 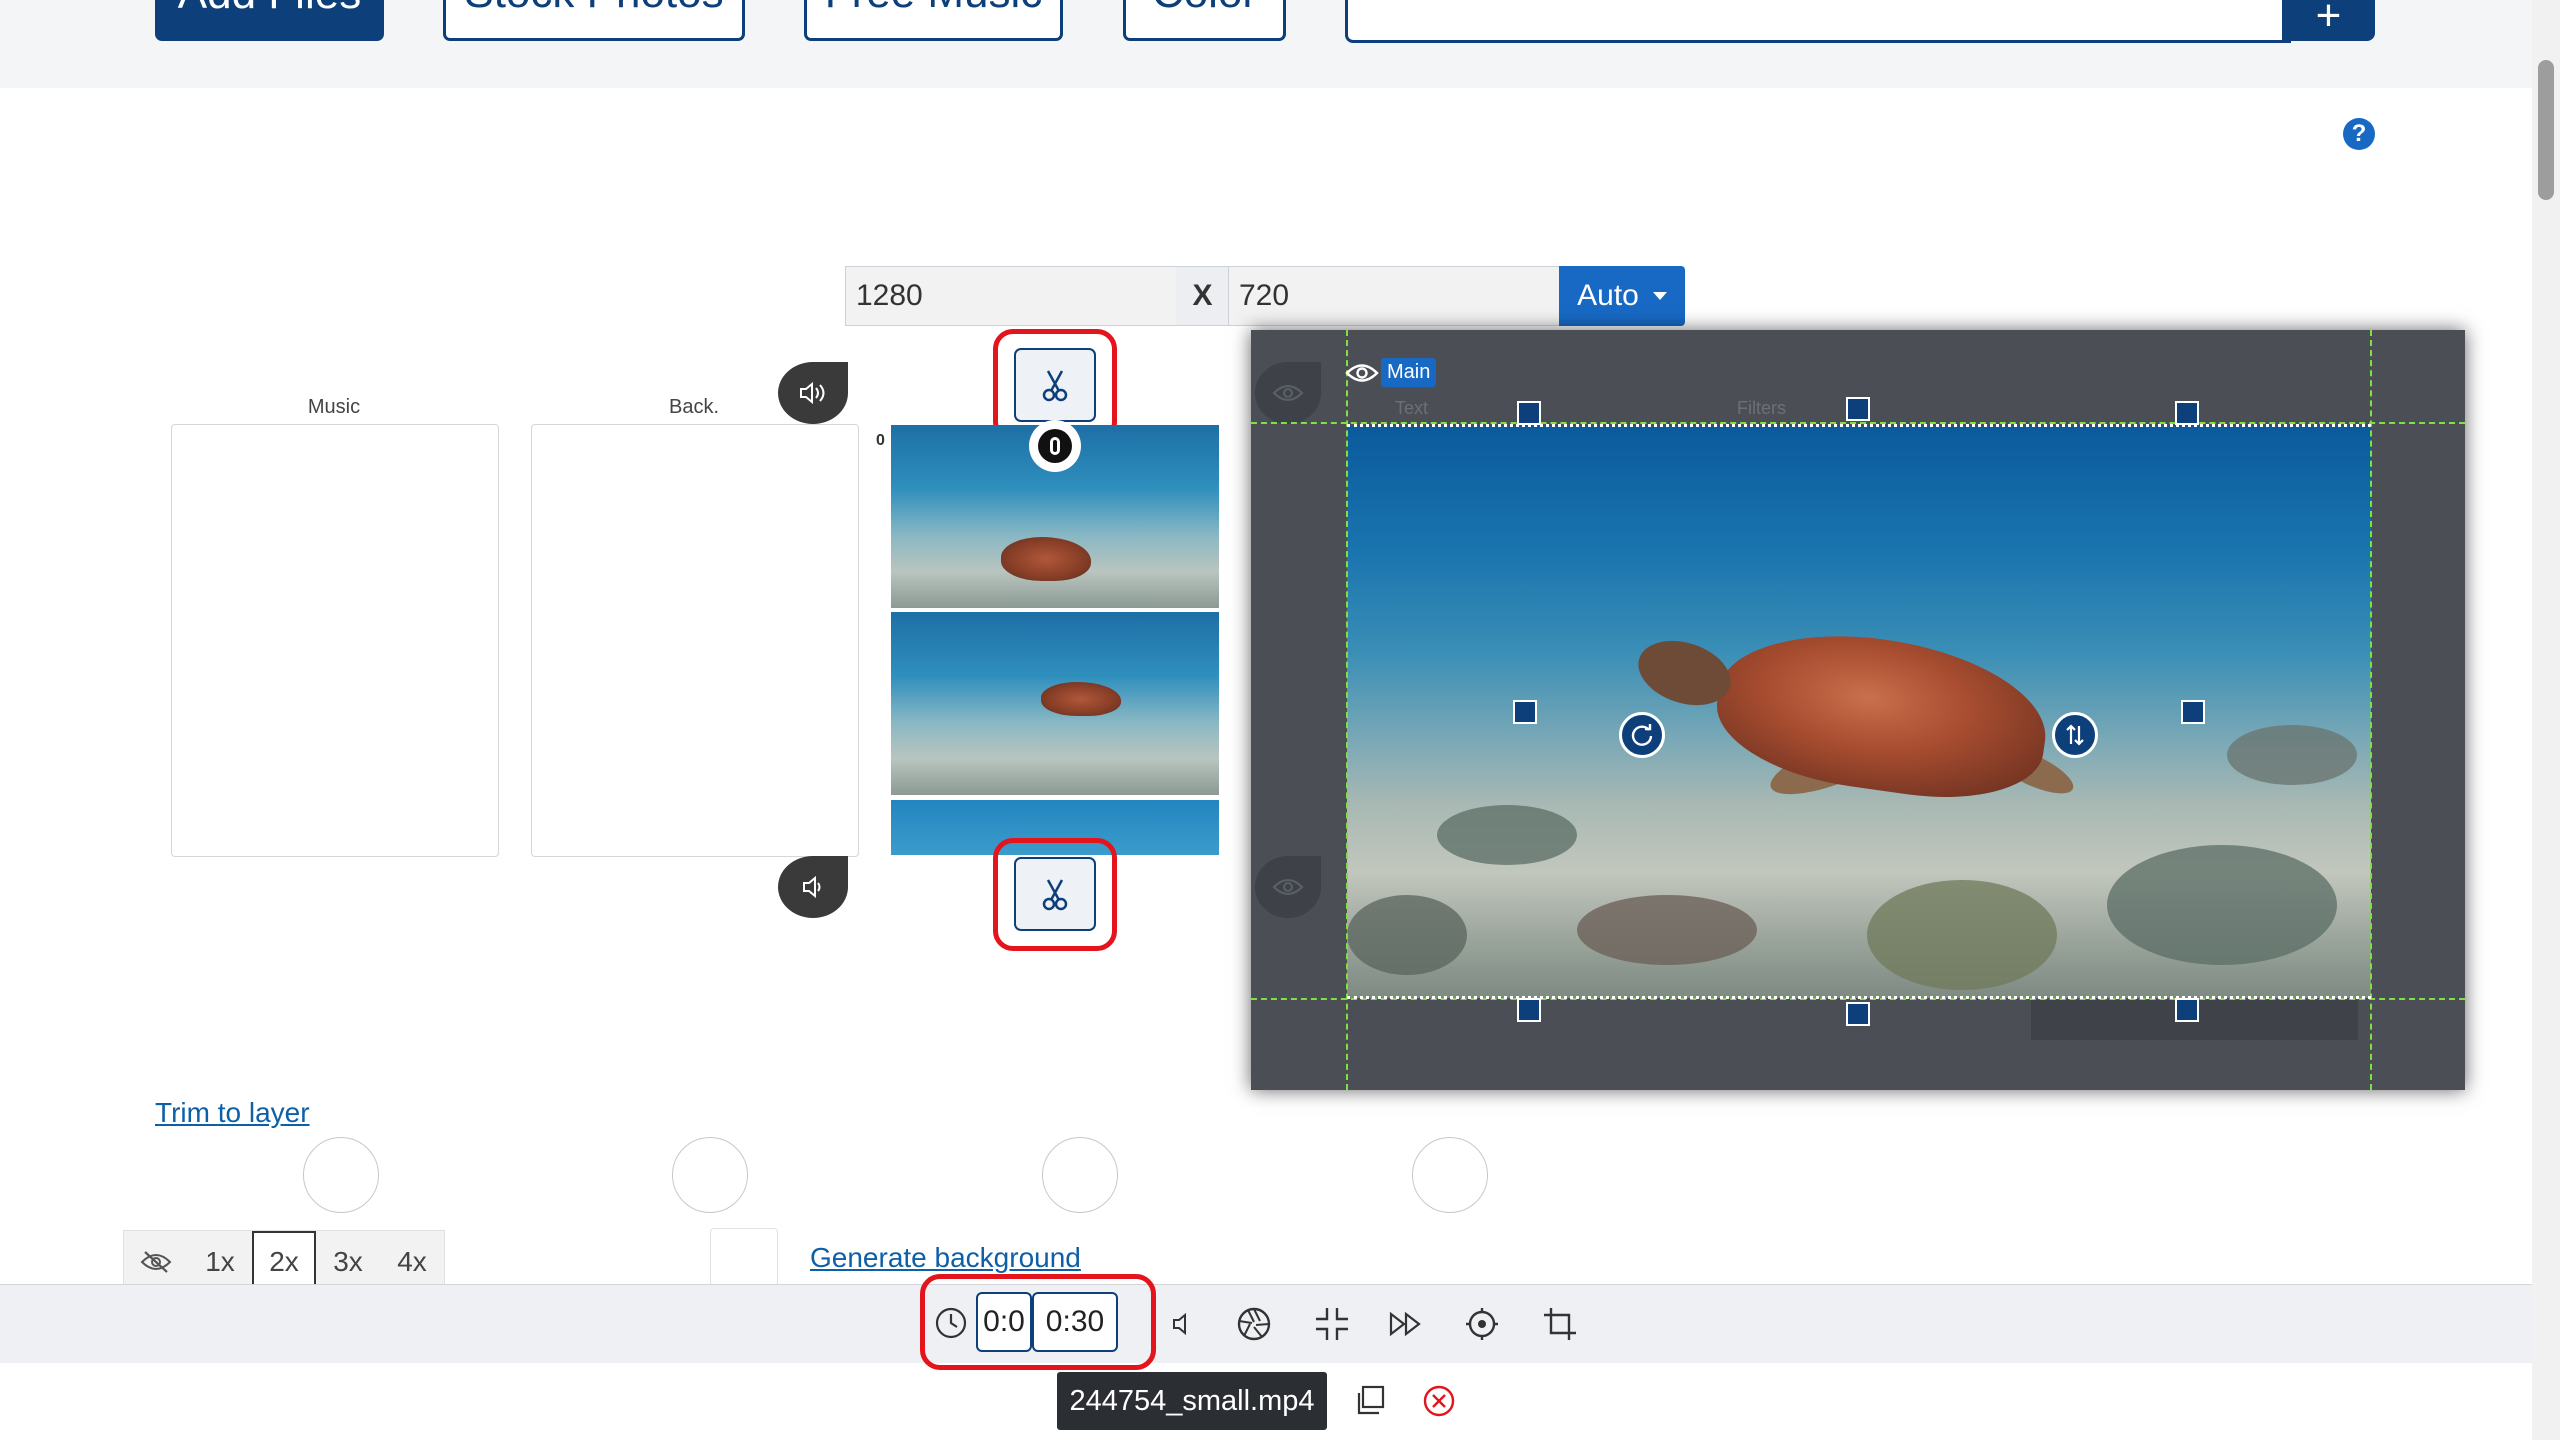 I want to click on position-button, so click(x=1482, y=1324).